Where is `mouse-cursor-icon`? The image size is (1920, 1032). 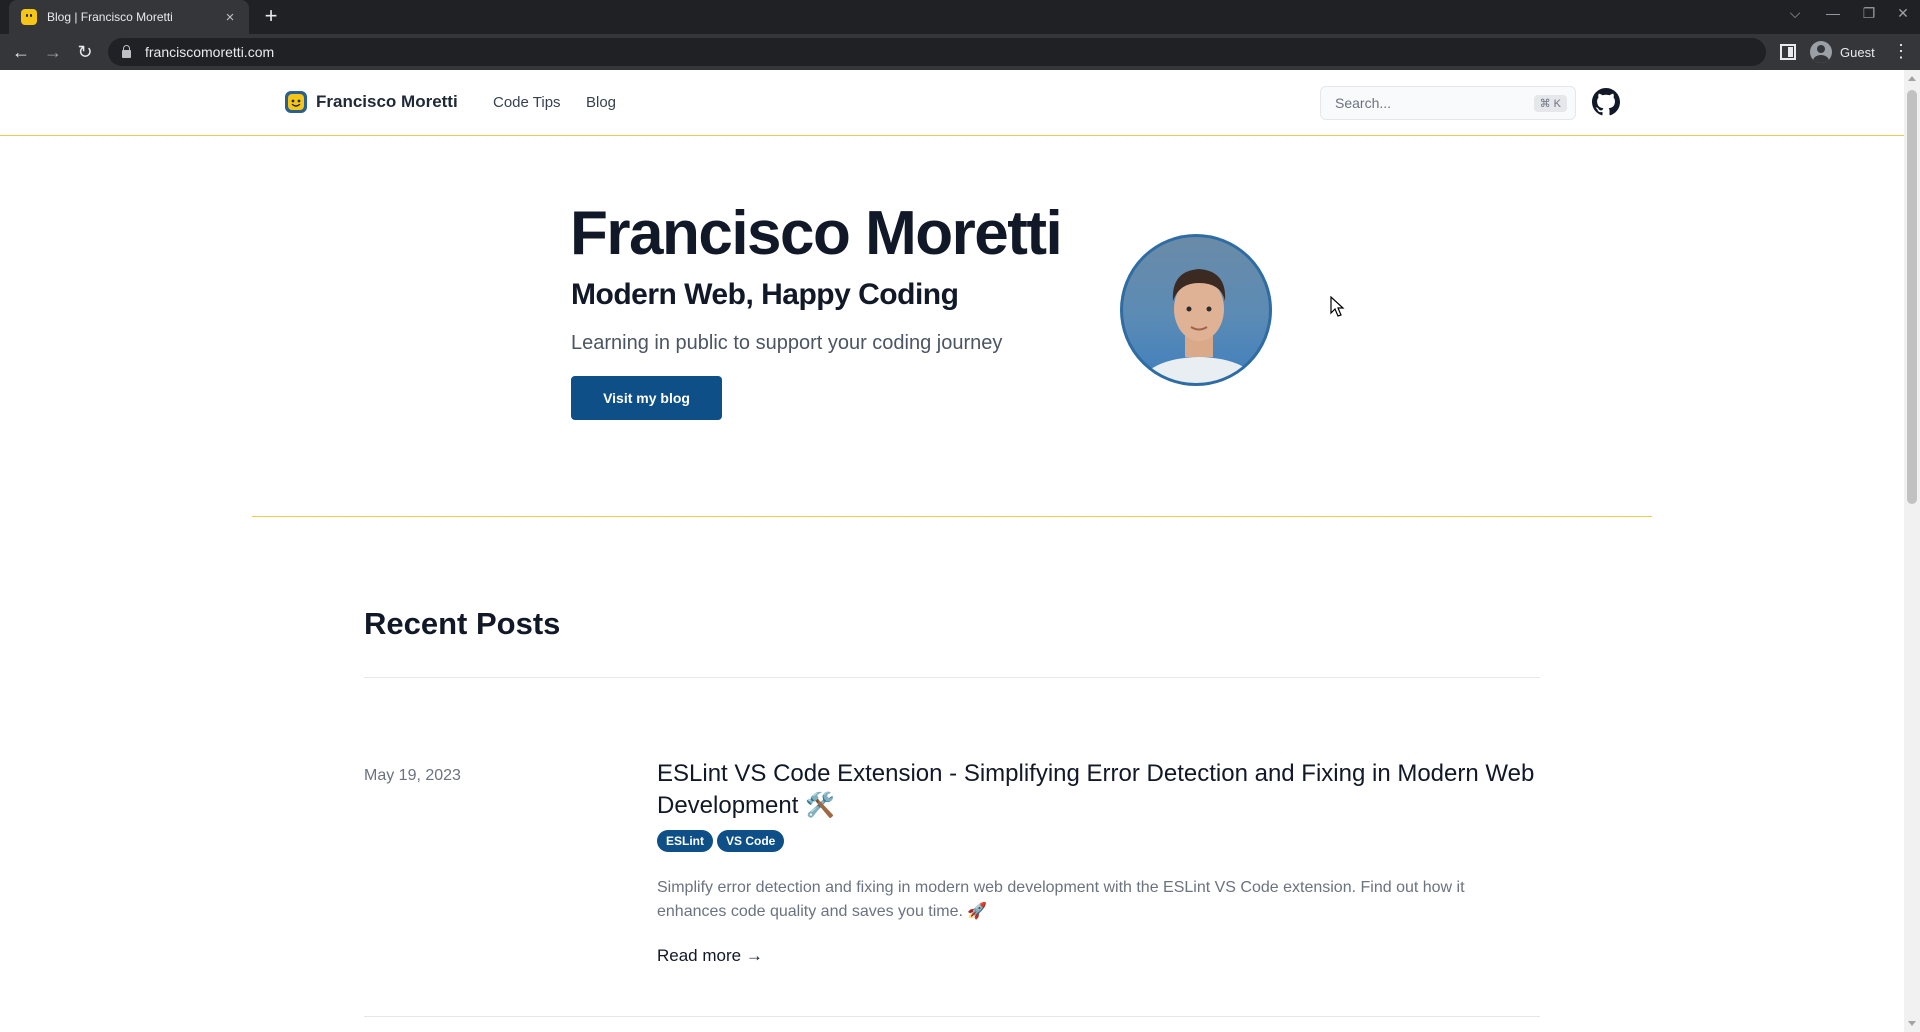
mouse-cursor-icon is located at coordinates (1337, 306).